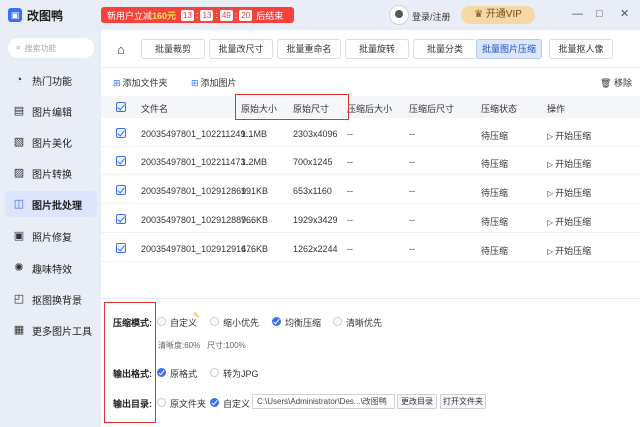  What do you see at coordinates (51, 236) in the screenshot?
I see `sidebar-item-repair: ▣ 照片修复` at bounding box center [51, 236].